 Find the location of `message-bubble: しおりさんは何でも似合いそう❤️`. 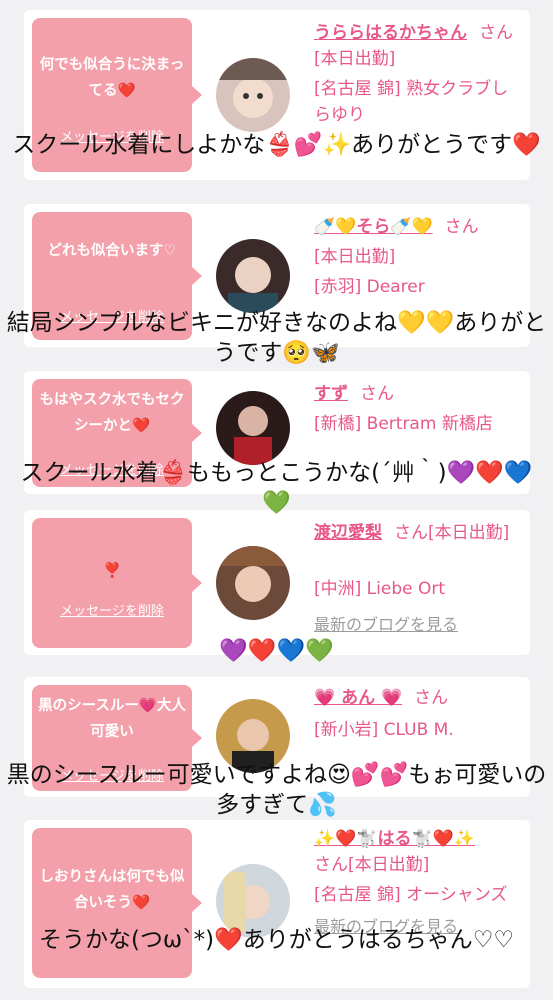

message-bubble: しおりさんは何でも似合いそう❤️ is located at coordinates (117, 903).